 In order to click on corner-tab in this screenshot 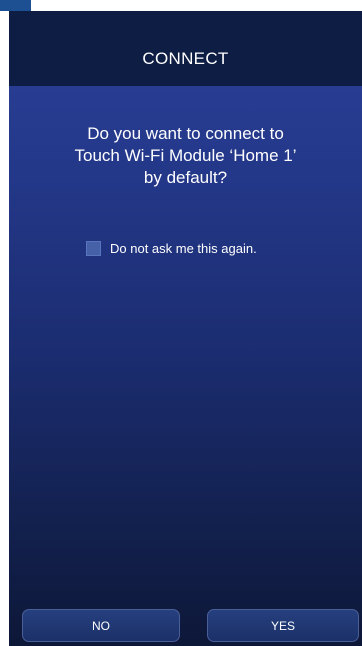, I will do `click(15, 5)`.